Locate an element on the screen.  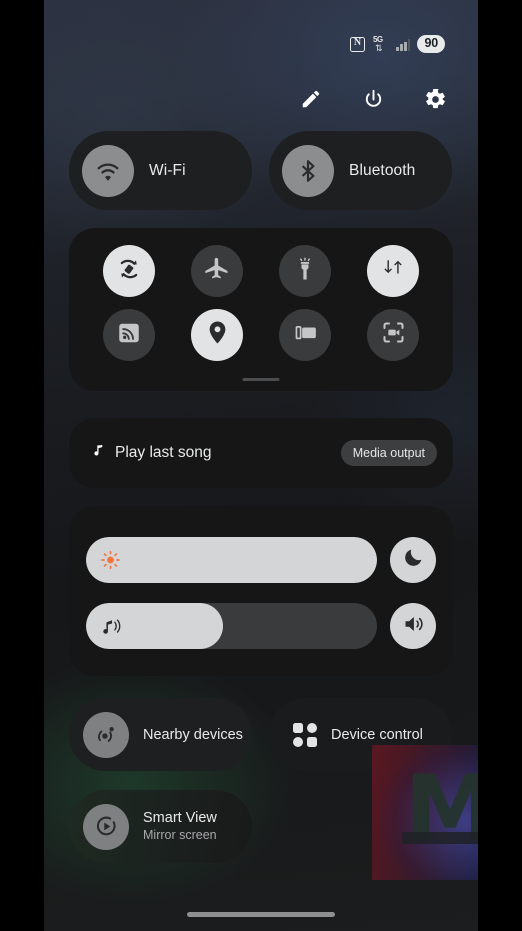
smart-view-title: Smart View is located at coordinates (180, 818).